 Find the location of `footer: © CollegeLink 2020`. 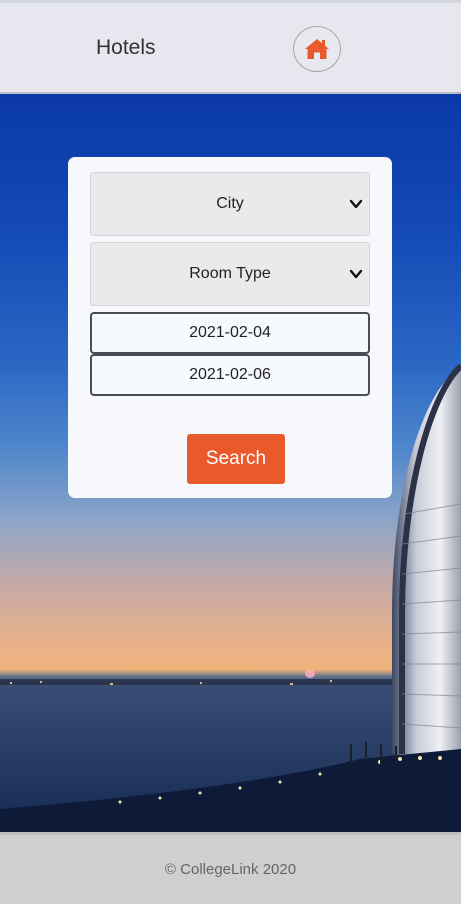

footer: © CollegeLink 2020 is located at coordinates (230, 868).